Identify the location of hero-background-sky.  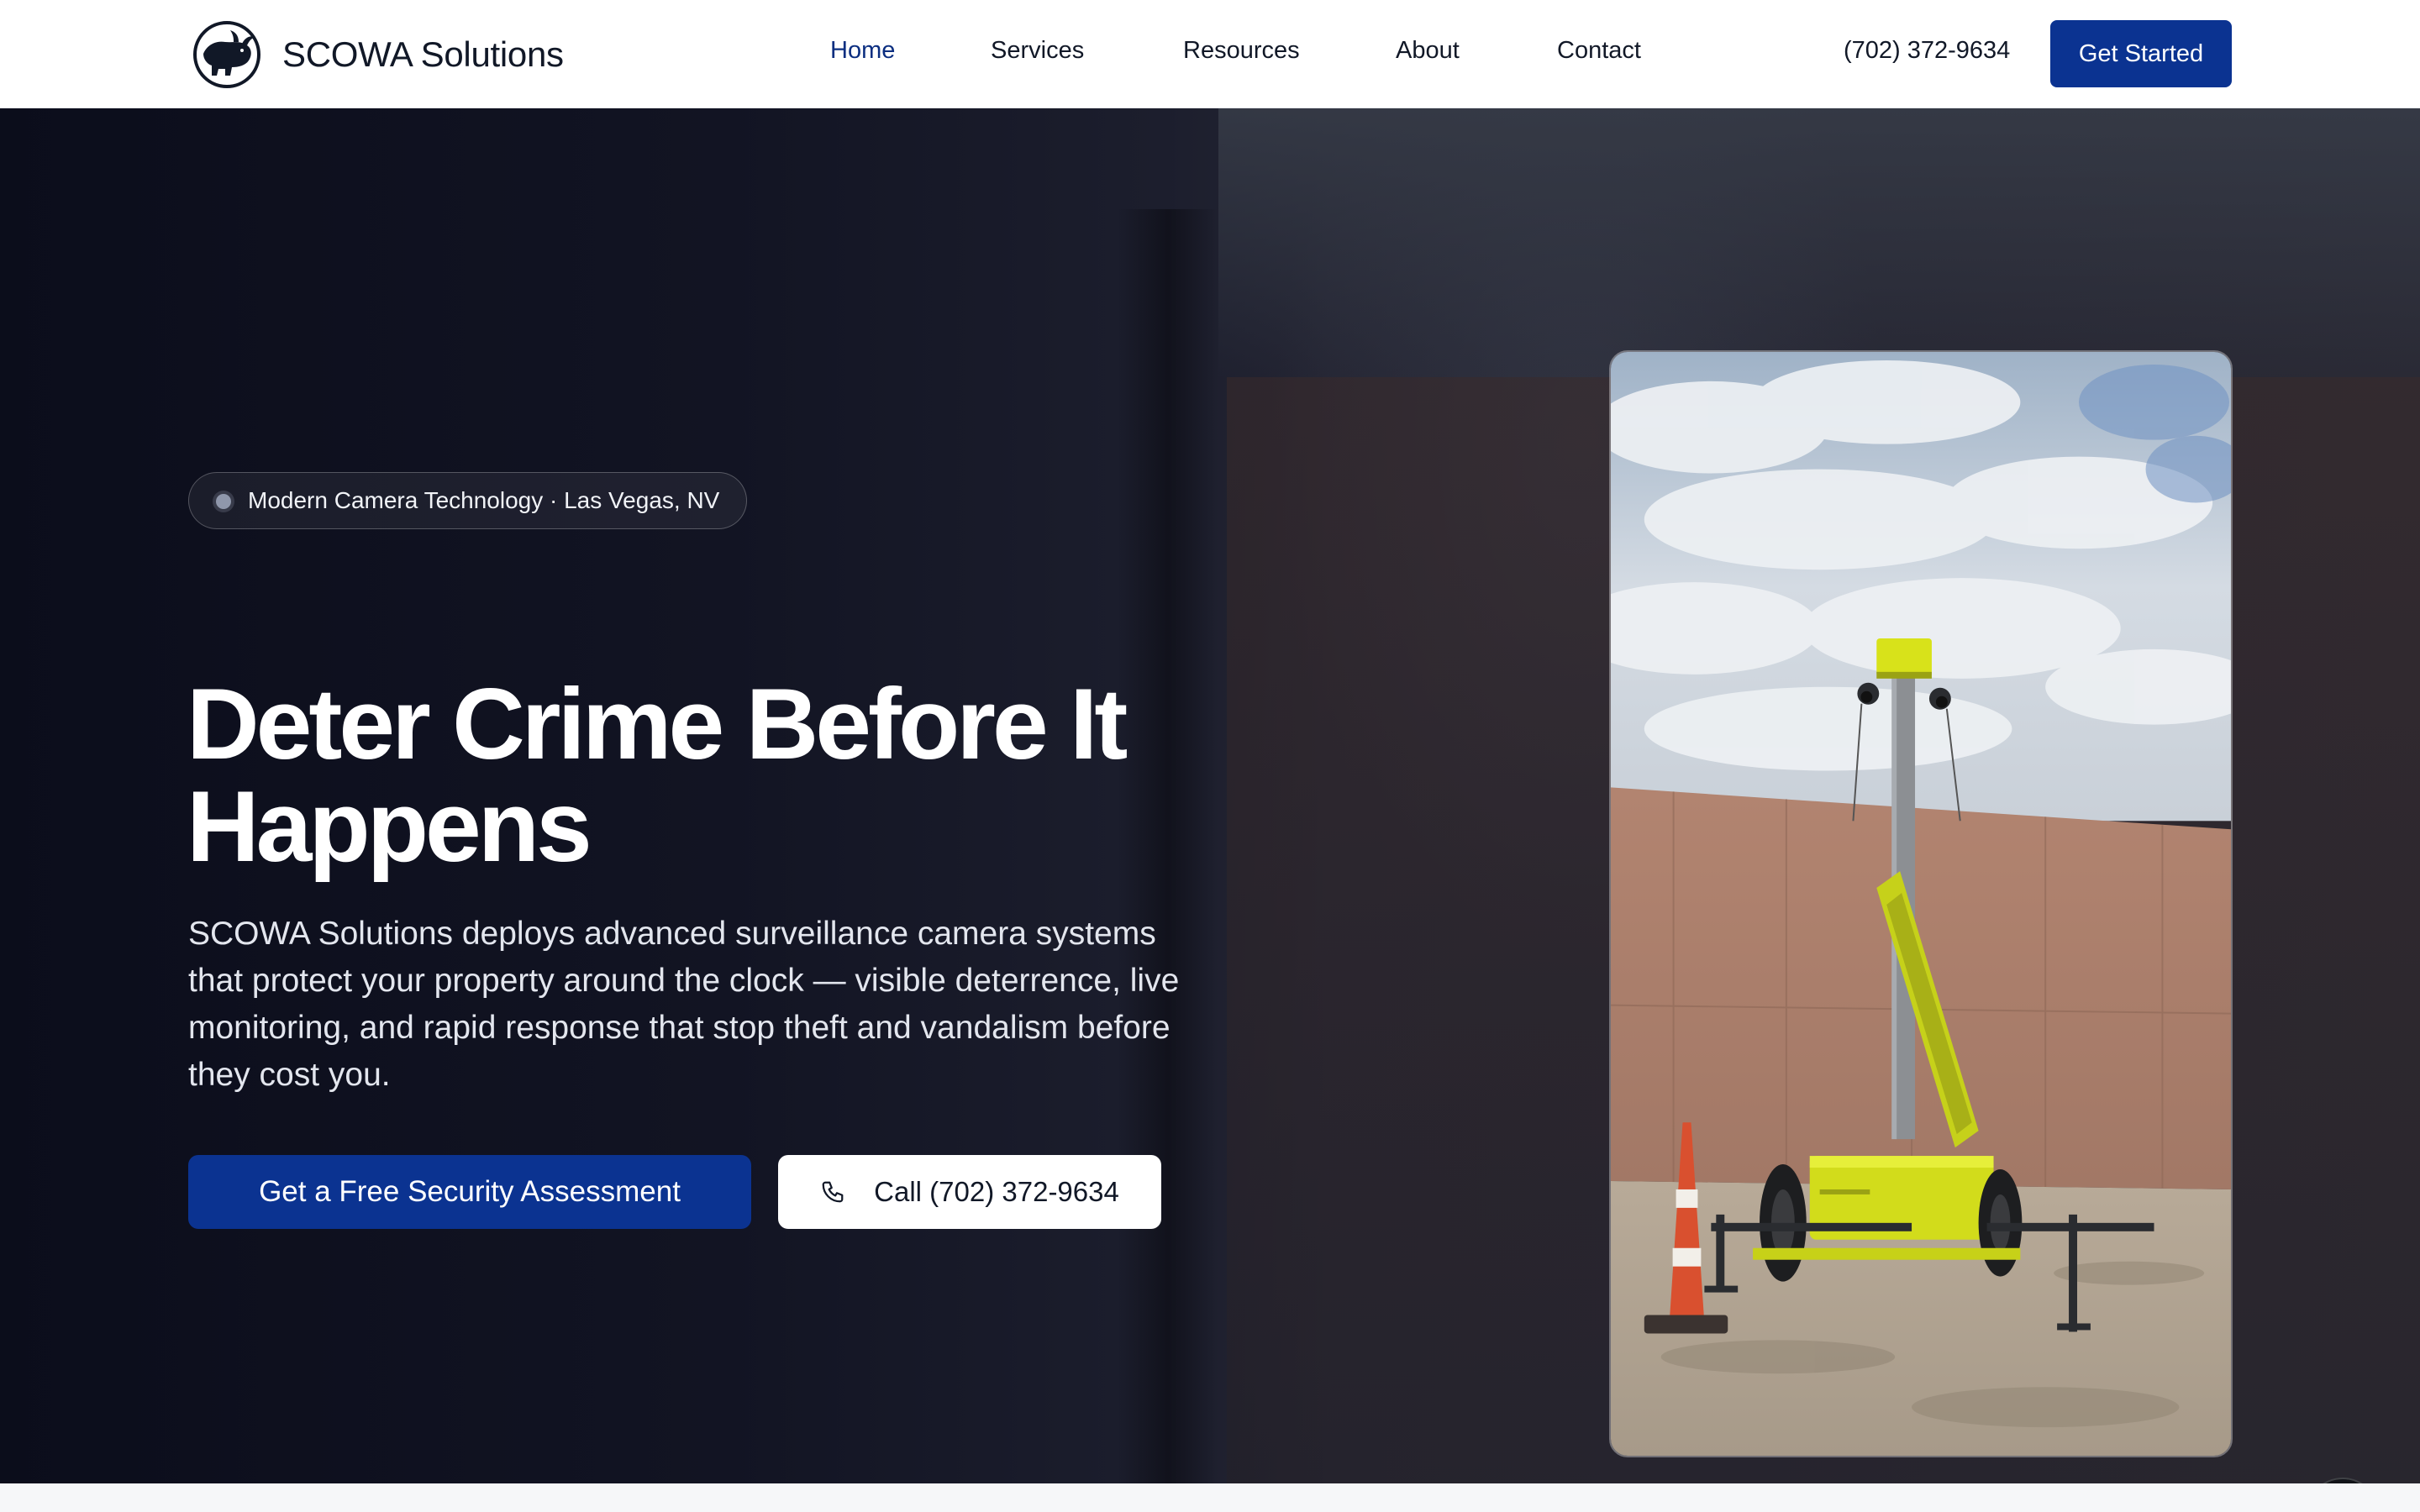
(1819, 242).